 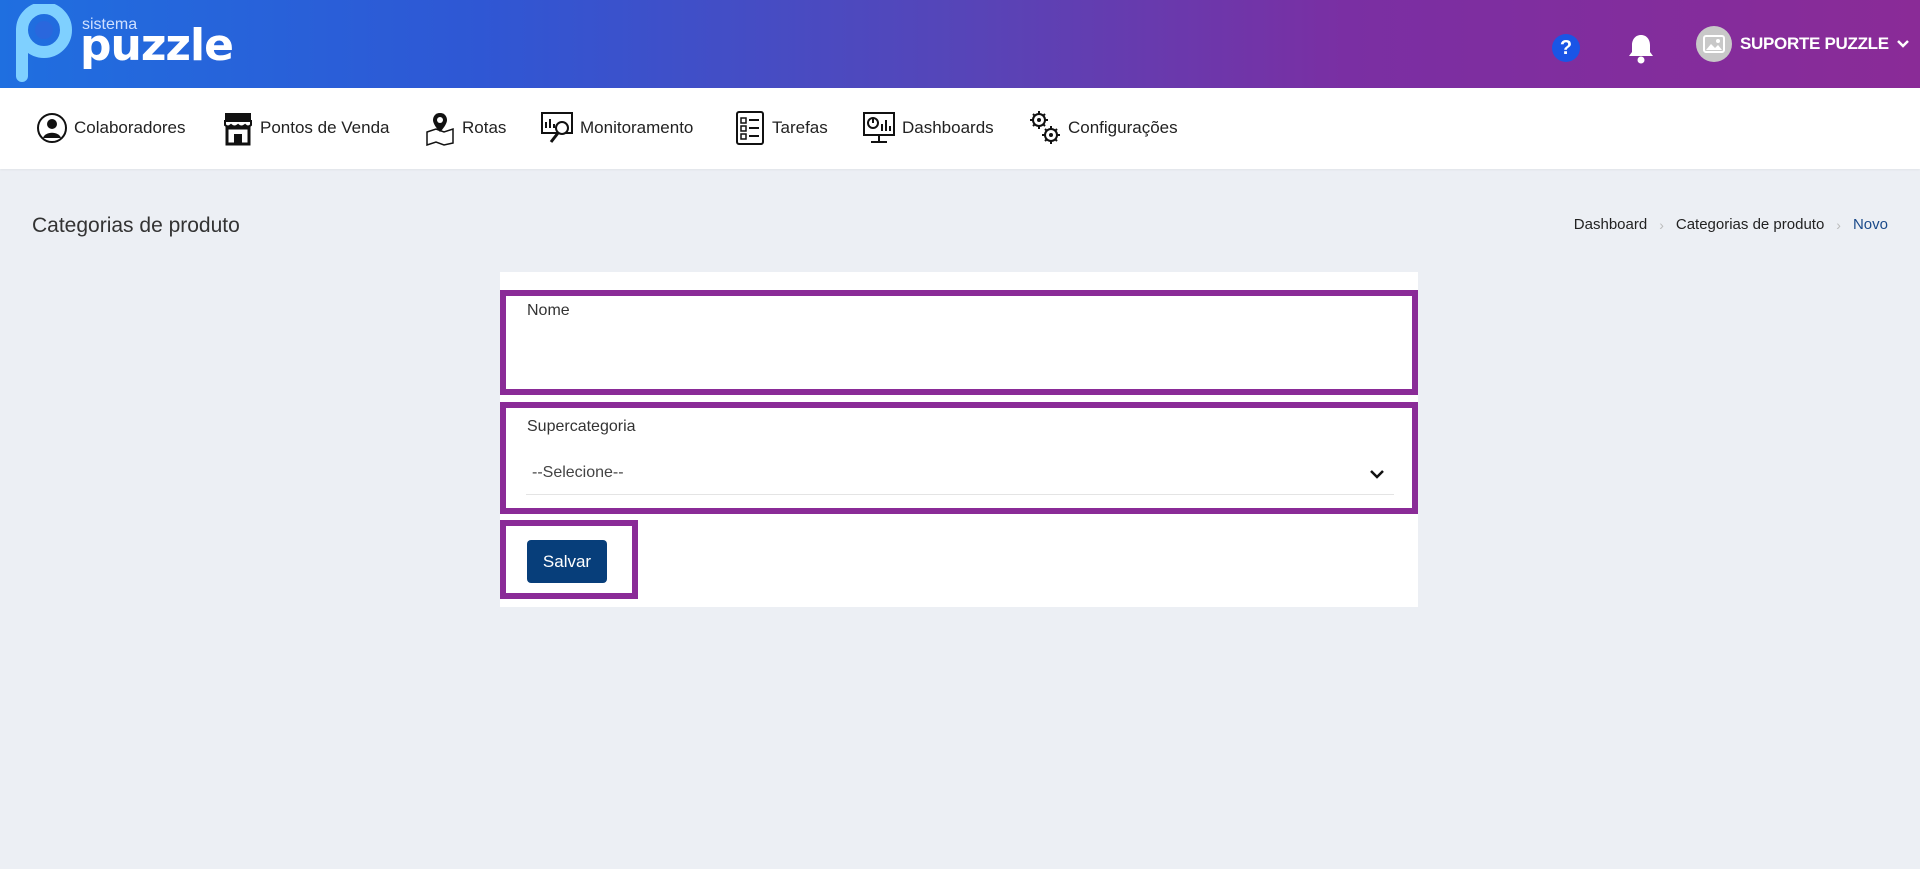 I want to click on breadcrumb-categorias: Categorias de produto, so click(x=1750, y=224).